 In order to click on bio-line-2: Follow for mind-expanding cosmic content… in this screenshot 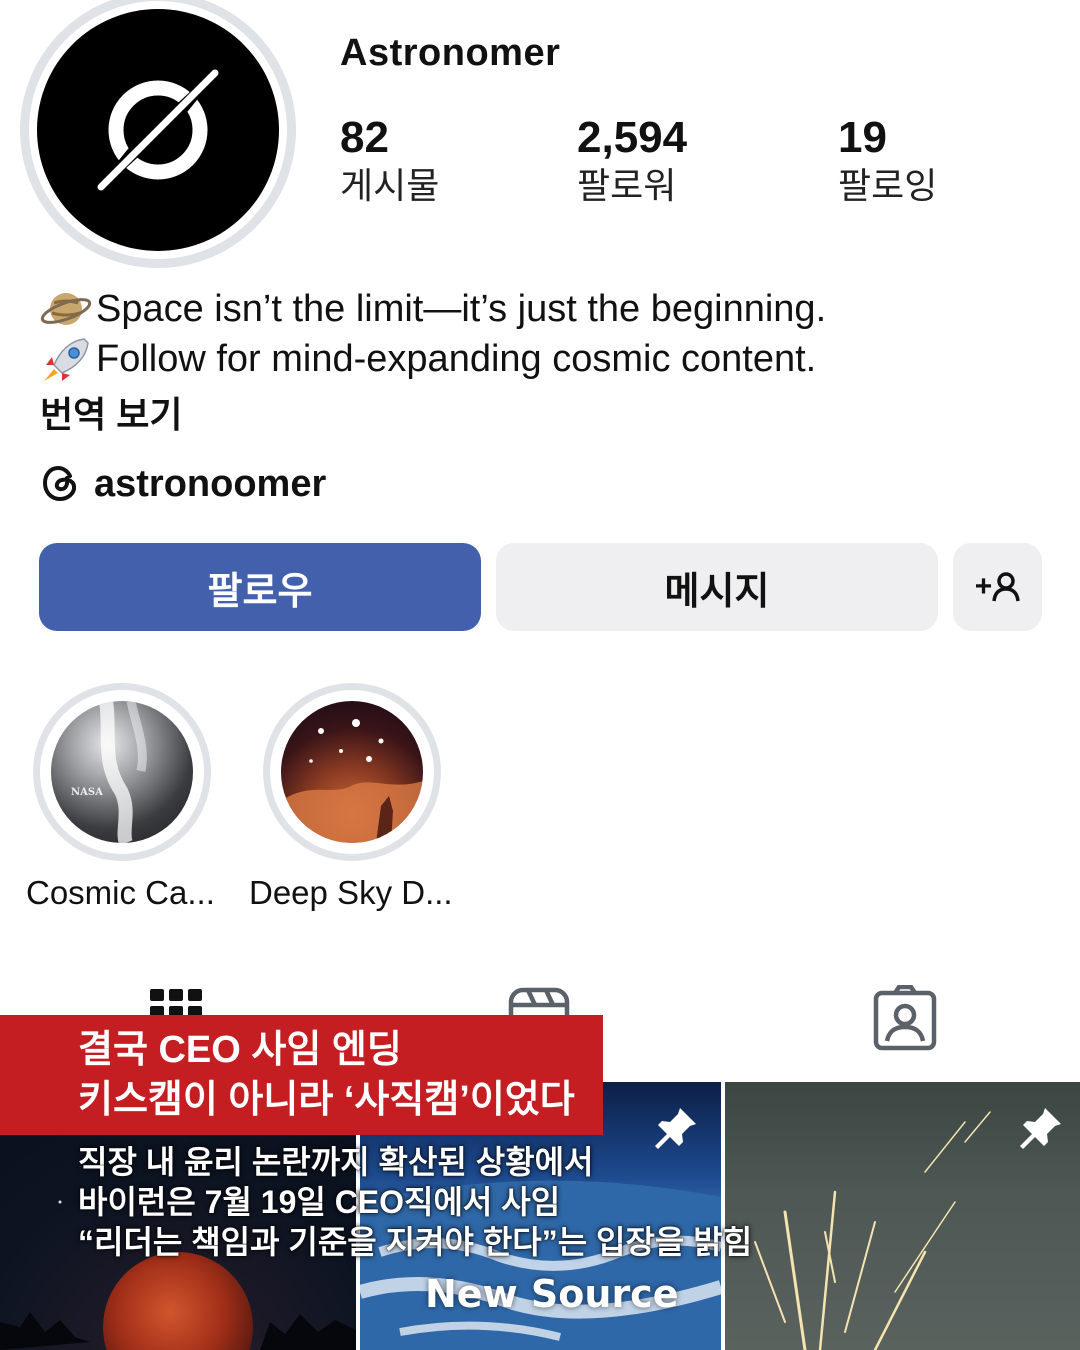, I will do `click(433, 359)`.